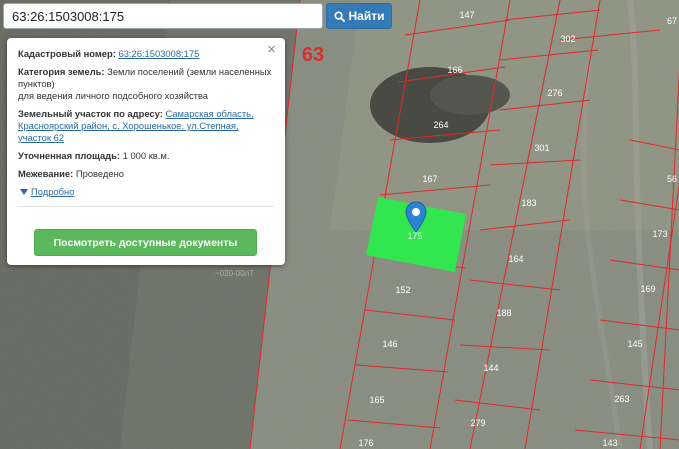 The width and height of the screenshot is (679, 449). I want to click on region-label: 63, so click(313, 55).